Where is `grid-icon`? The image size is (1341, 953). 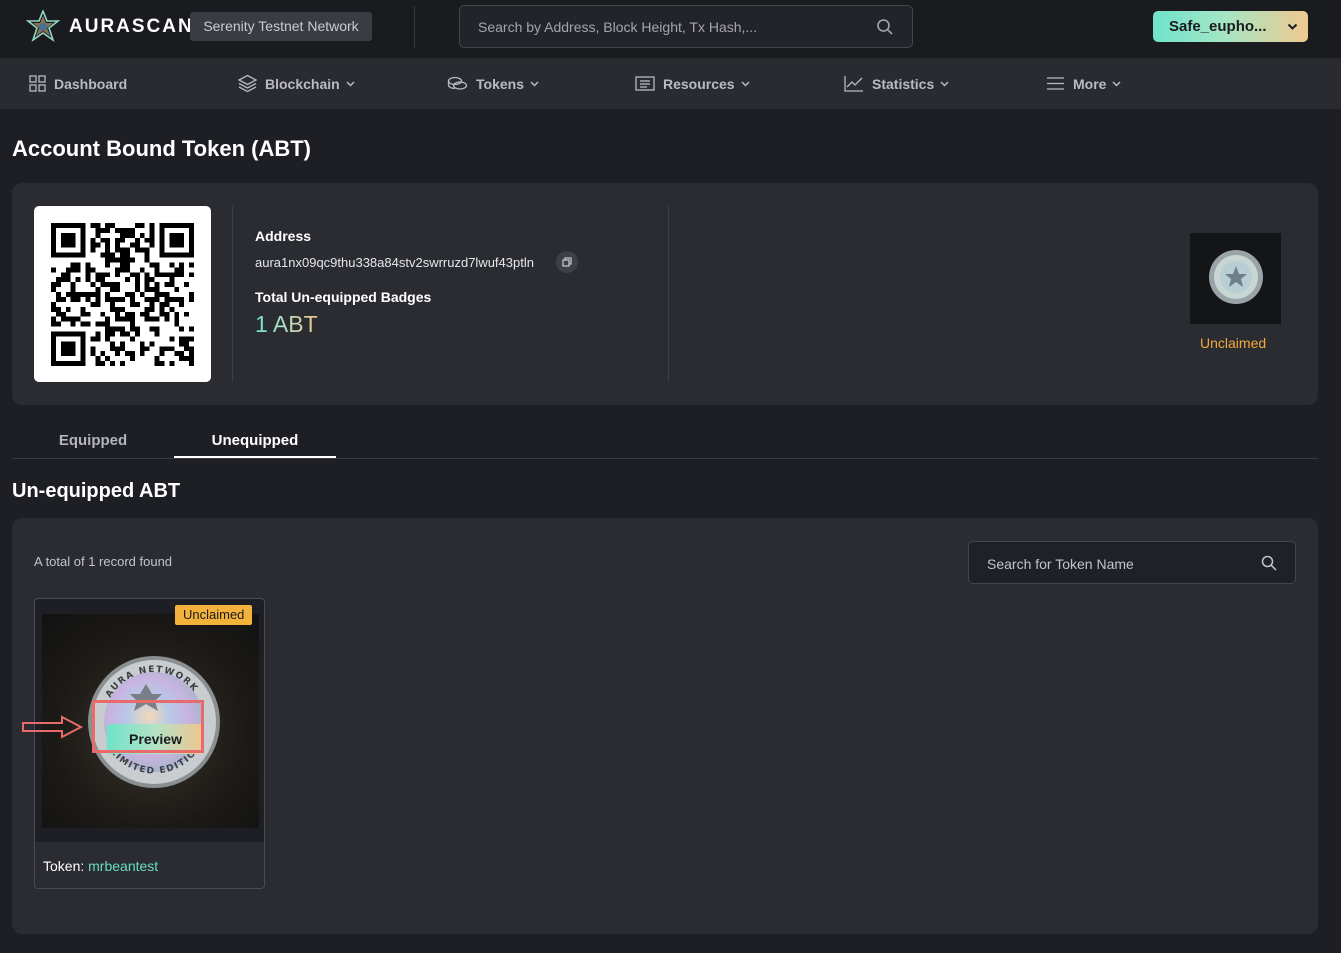
grid-icon is located at coordinates (37, 83).